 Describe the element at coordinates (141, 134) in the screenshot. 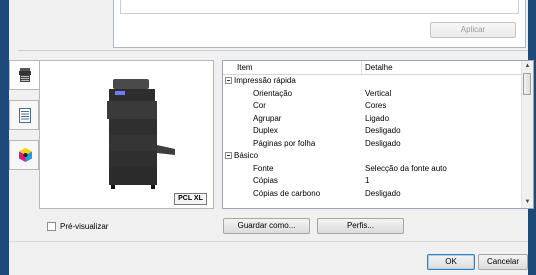

I see `printer-image` at that location.